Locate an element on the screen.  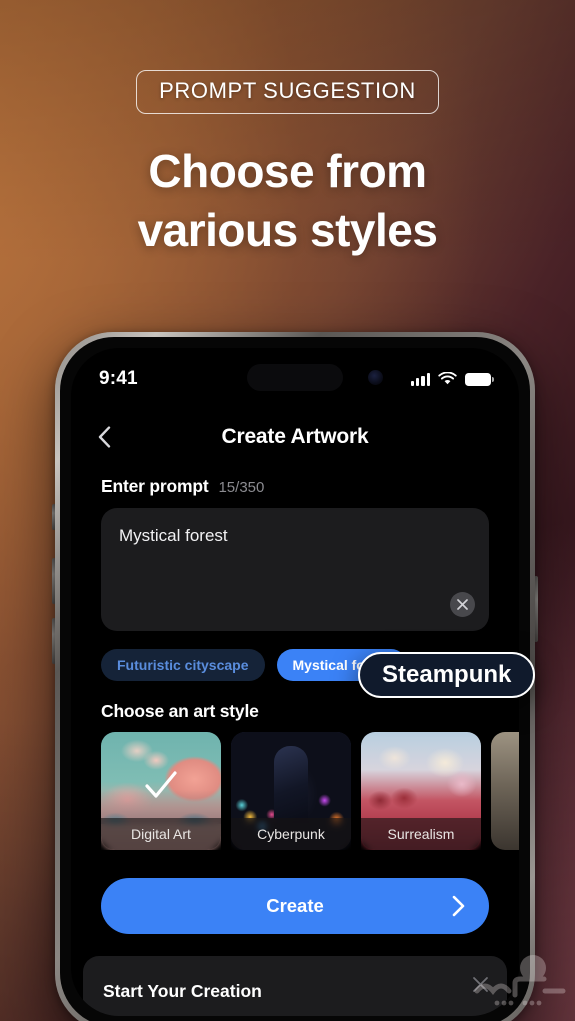
cellular-bars-icon is located at coordinates (420, 379).